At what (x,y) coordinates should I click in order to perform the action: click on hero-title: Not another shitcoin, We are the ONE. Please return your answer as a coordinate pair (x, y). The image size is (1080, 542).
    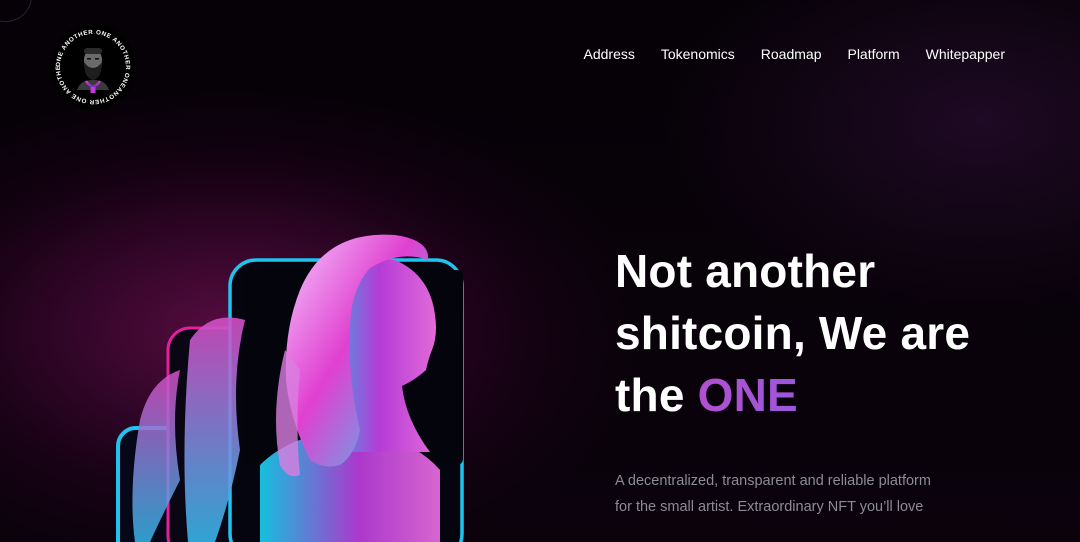
    Looking at the image, I should click on (825, 333).